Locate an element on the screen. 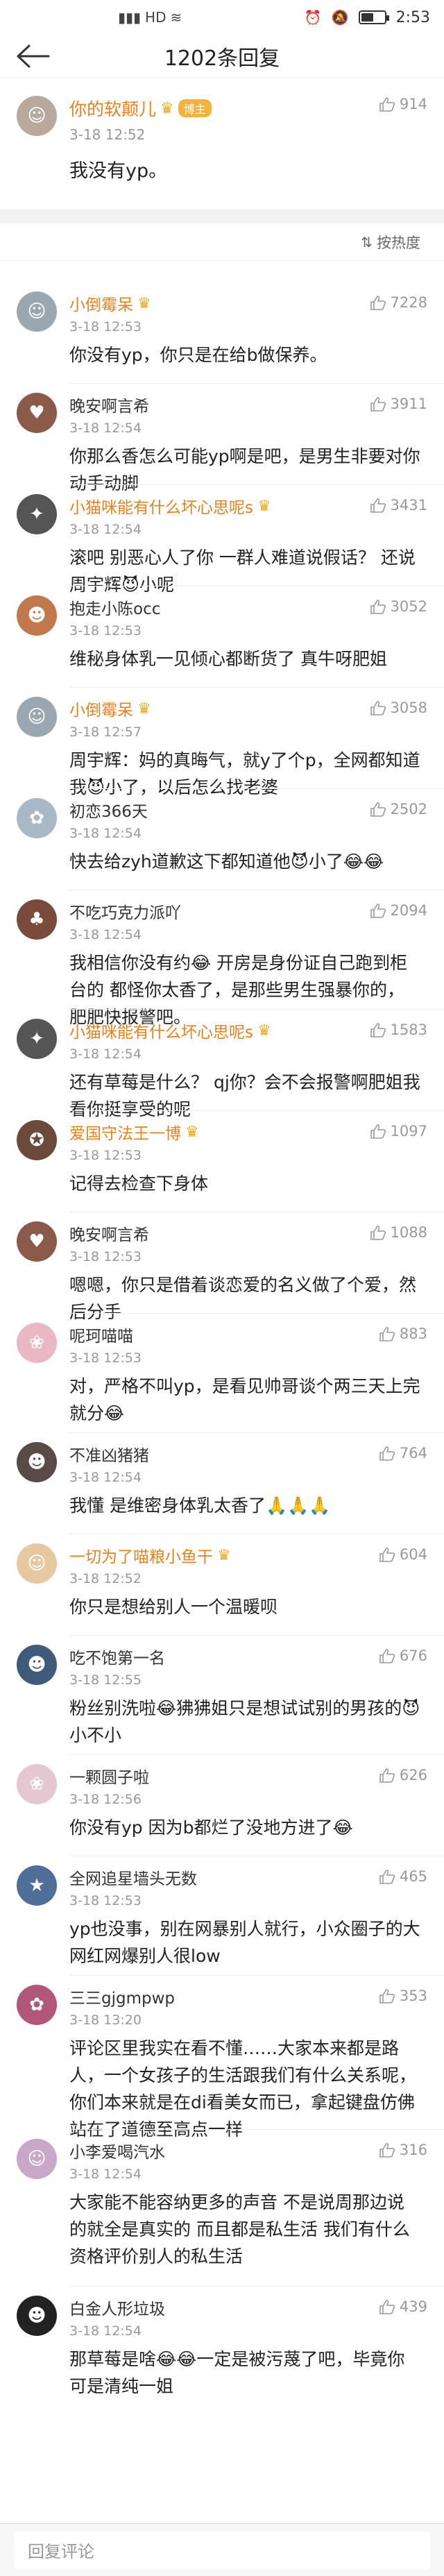  like-button: 3911 is located at coordinates (398, 404).